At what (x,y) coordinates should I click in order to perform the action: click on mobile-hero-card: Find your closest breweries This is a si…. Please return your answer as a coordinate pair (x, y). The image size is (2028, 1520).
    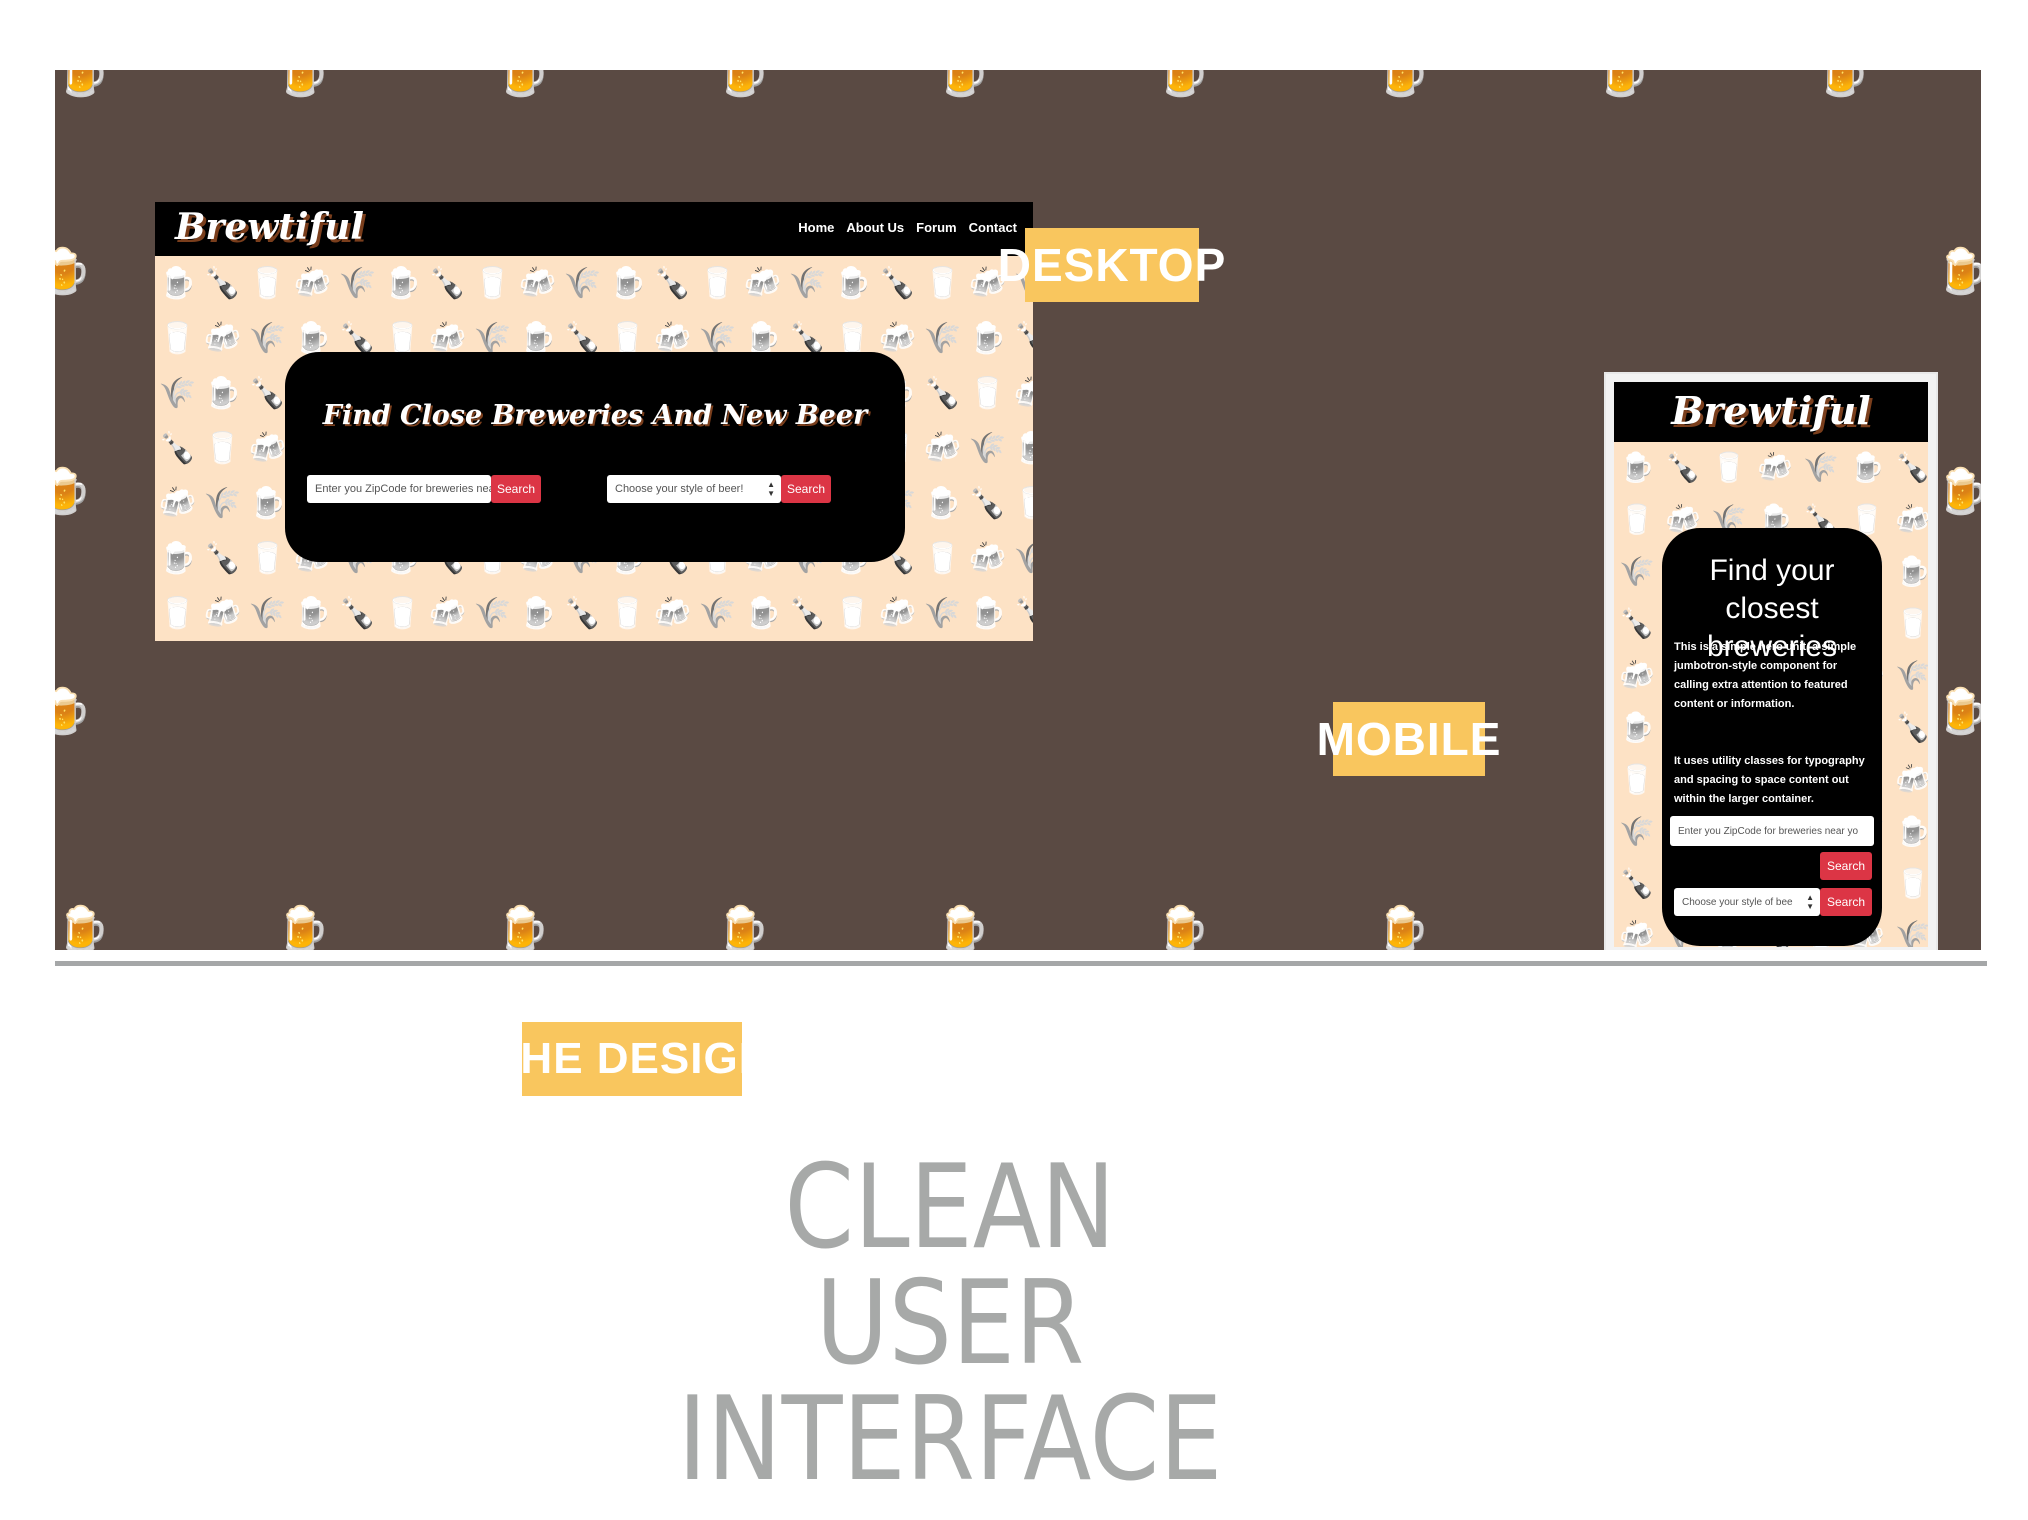
    Looking at the image, I should click on (1772, 737).